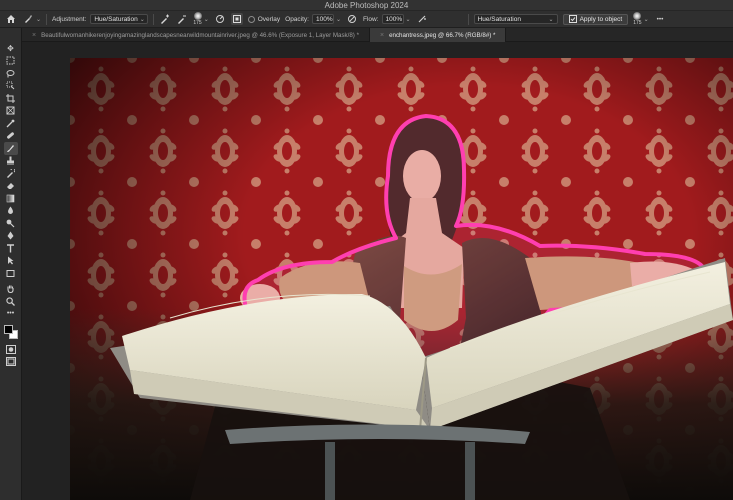 This screenshot has height=500, width=733. I want to click on stamp-icon, so click(10, 160).